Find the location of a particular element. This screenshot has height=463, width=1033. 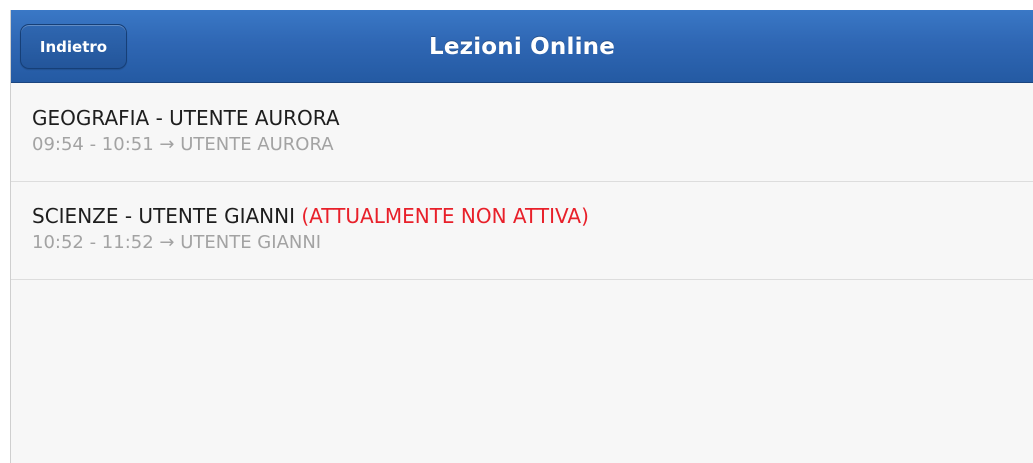

lesson-time-teacher: 10:52 - 11:52 → UTENTE GIANNI is located at coordinates (177, 242).